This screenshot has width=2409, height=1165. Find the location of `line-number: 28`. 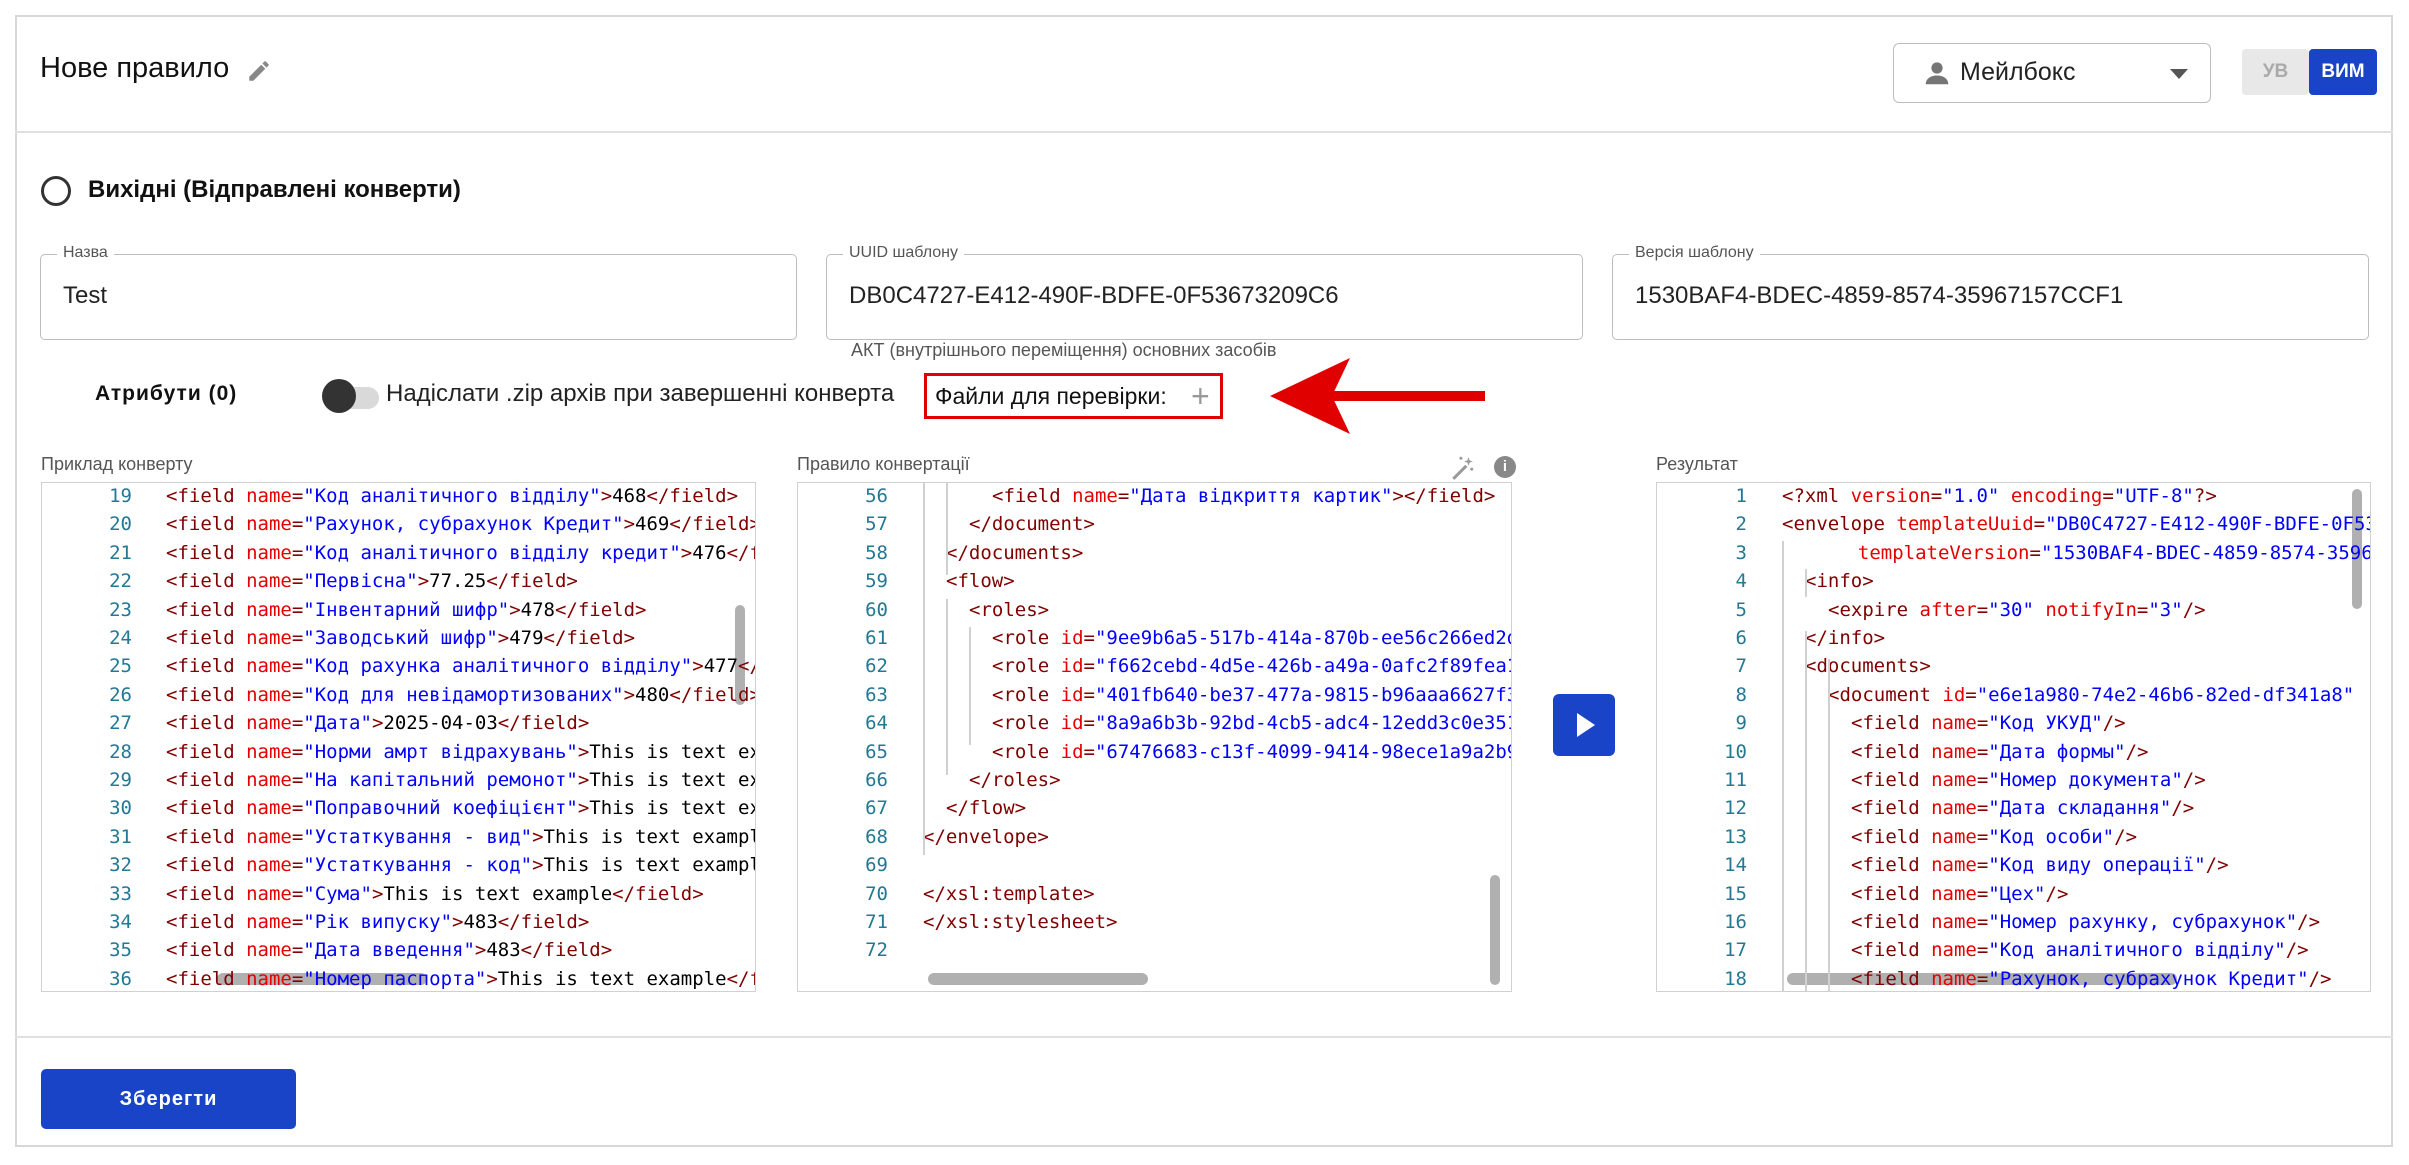

line-number: 28 is located at coordinates (120, 751).